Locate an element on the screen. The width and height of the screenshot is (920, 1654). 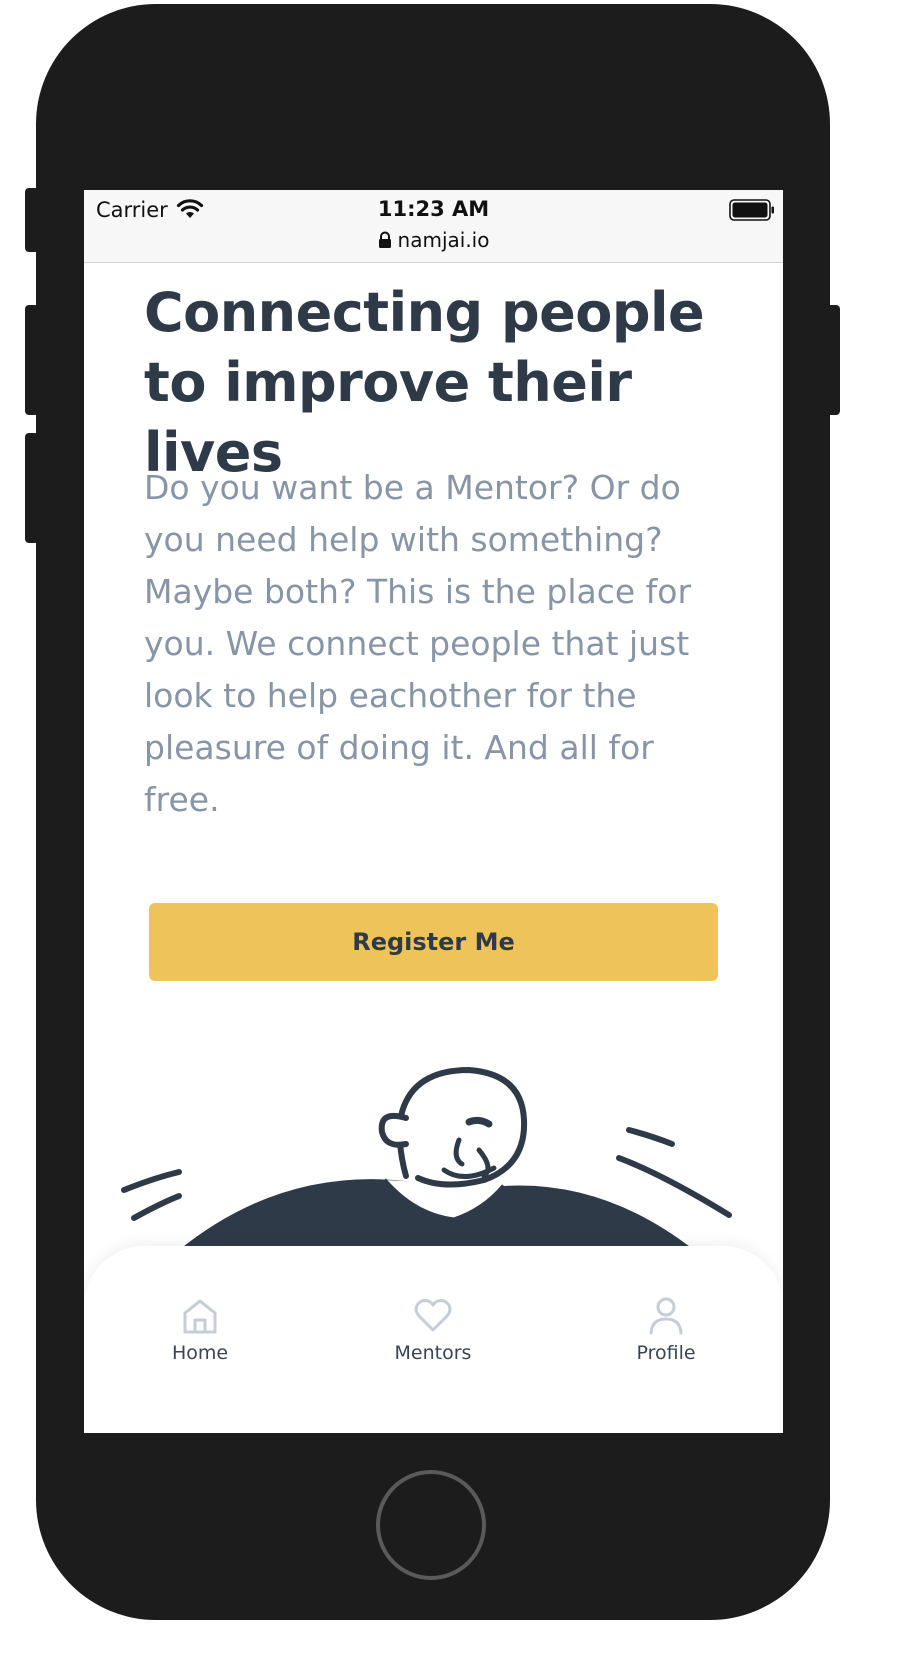
volume-up-button is located at coordinates (32, 360).